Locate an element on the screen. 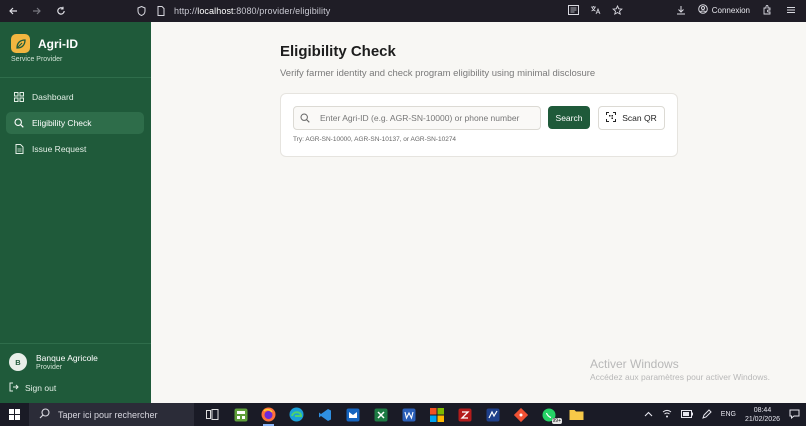 The width and height of the screenshot is (806, 426). sidebar-item-label: Dashboard is located at coordinates (53, 97).